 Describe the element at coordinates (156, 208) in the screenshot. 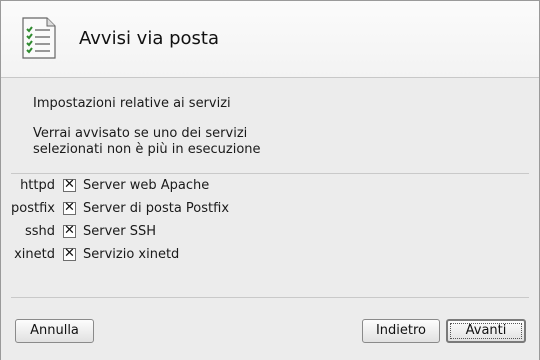

I see `service-label: Server di posta Postfix` at that location.